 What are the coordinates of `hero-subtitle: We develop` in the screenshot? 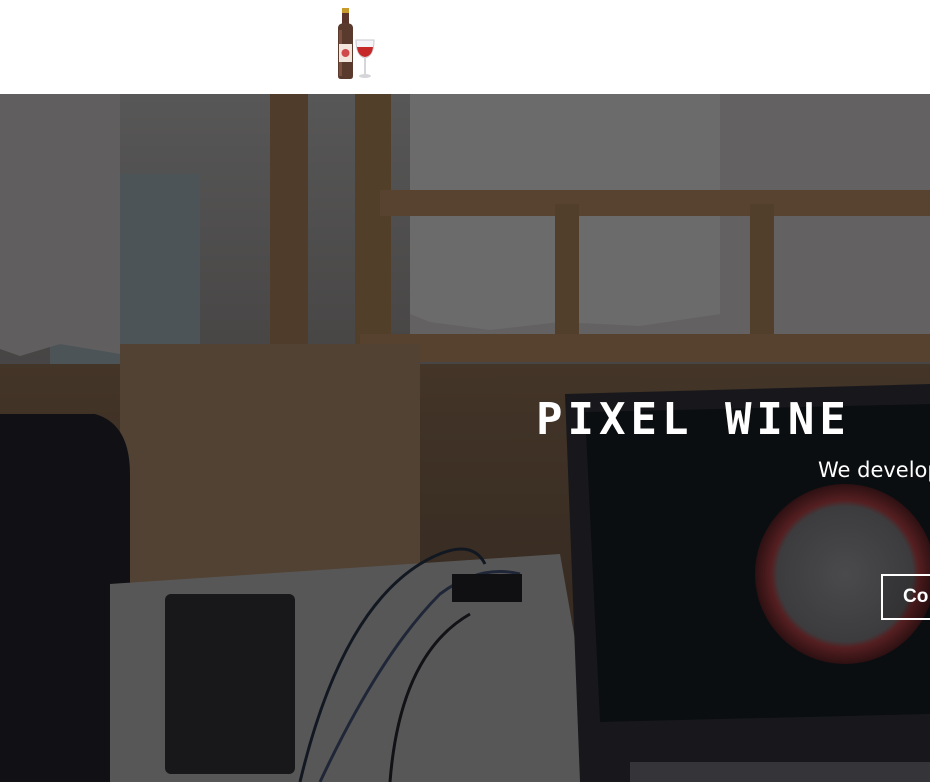 It's located at (874, 470).